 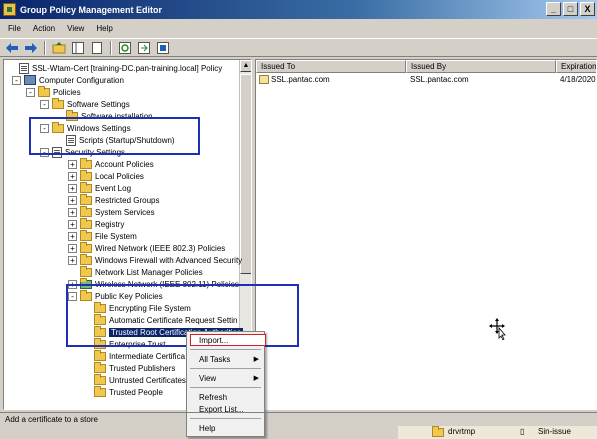 What do you see at coordinates (160, 248) in the screenshot?
I see `tree-node-label: Wired Network (IEEE 802.3) Policies` at bounding box center [160, 248].